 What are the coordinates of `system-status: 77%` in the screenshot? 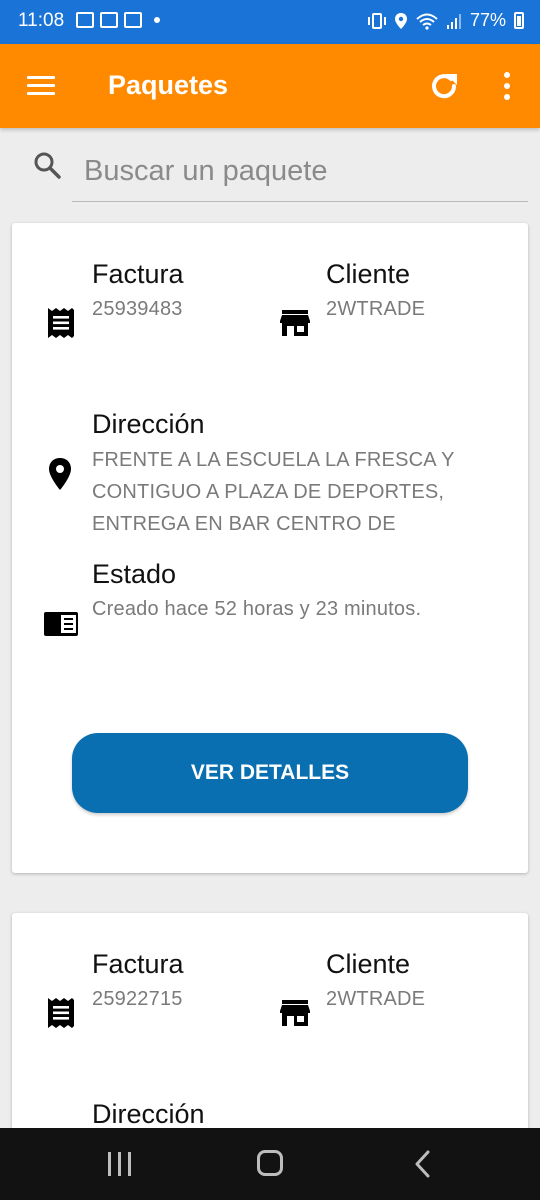 It's located at (445, 20).